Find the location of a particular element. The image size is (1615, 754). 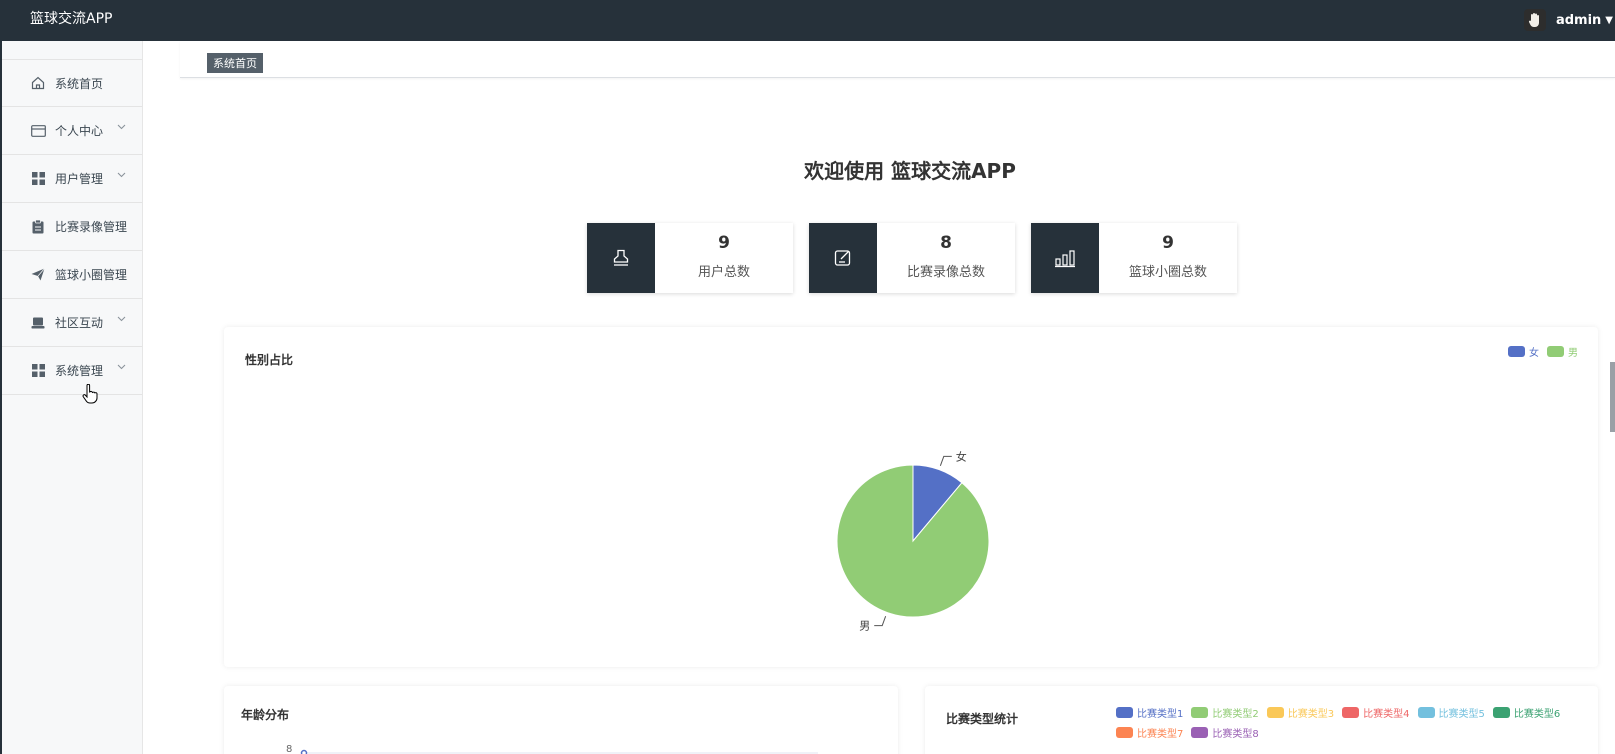

sidebar-item-personal-center: 个人中心 is located at coordinates (72, 131).